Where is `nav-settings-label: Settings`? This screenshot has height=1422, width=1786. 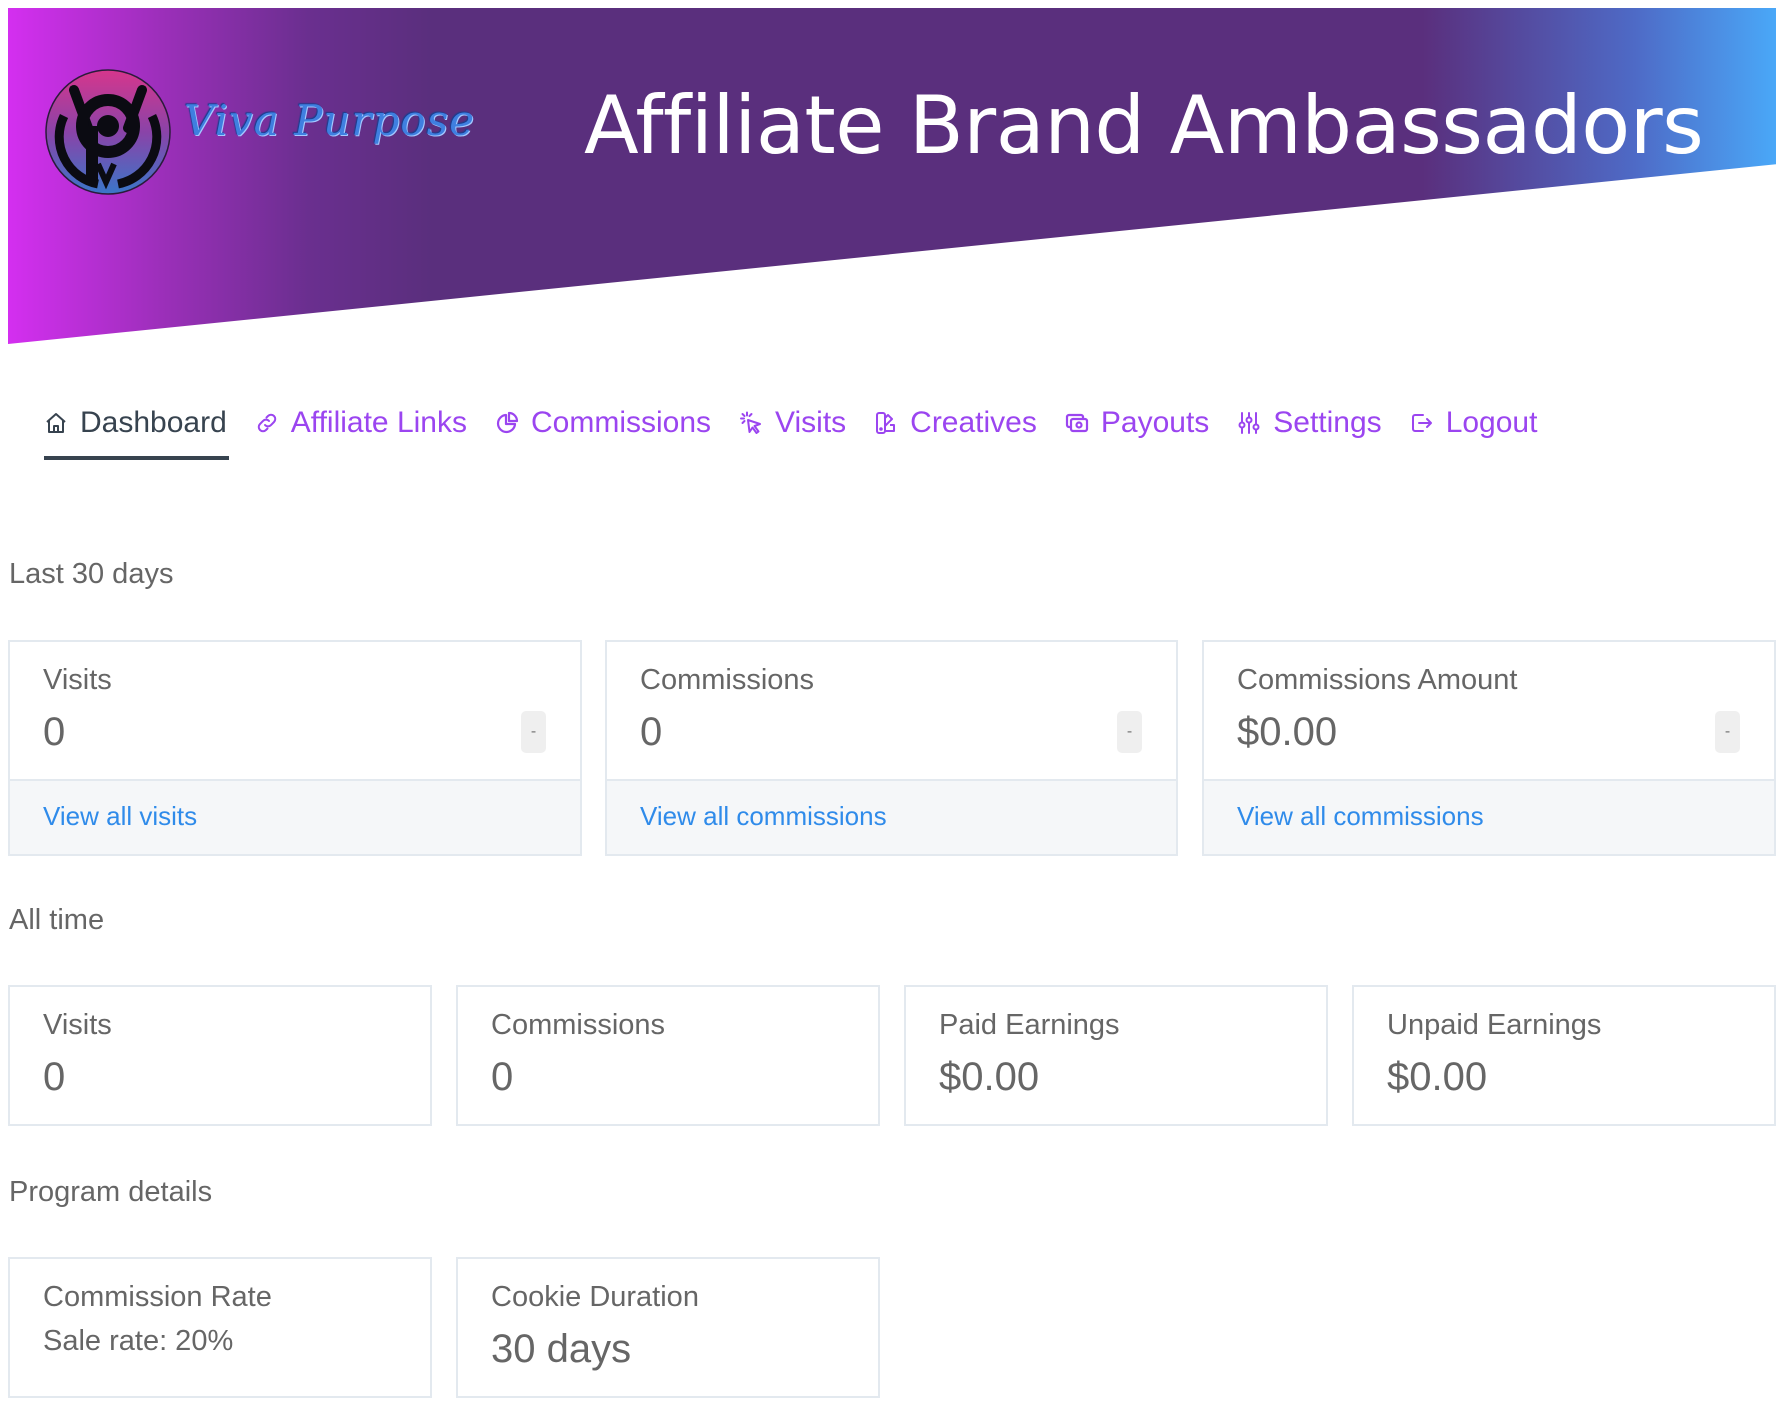
nav-settings-label: Settings is located at coordinates (1327, 422).